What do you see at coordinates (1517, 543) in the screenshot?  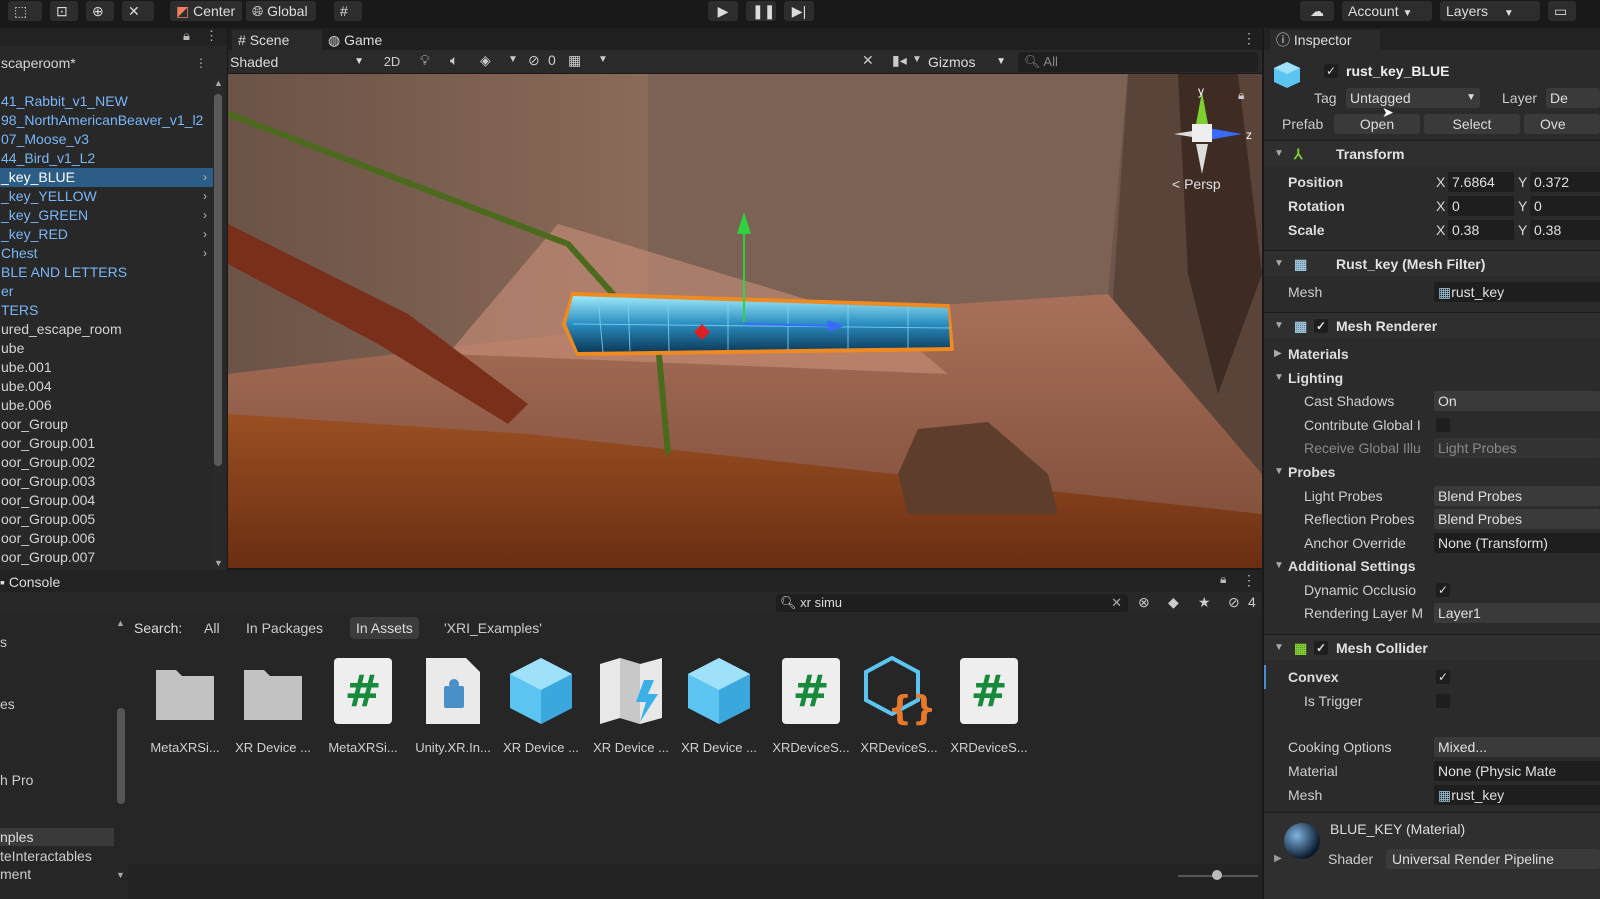 I see `anchor-override-field: None (Transform)` at bounding box center [1517, 543].